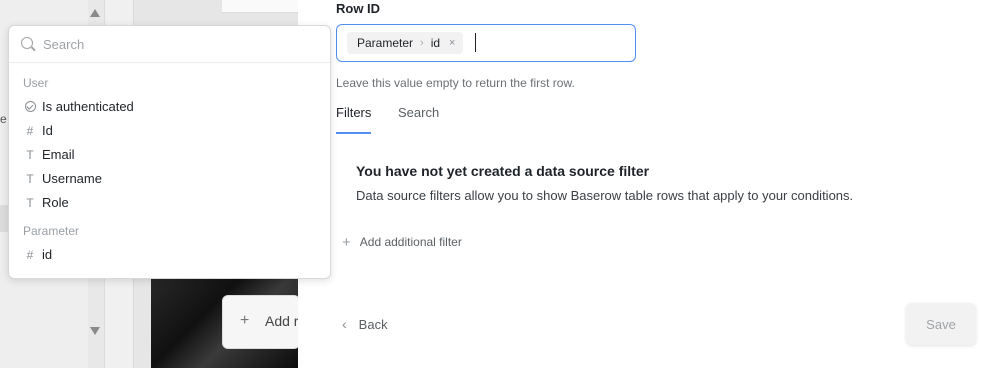  What do you see at coordinates (3, 119) in the screenshot?
I see `sidebar-edge-text: e` at bounding box center [3, 119].